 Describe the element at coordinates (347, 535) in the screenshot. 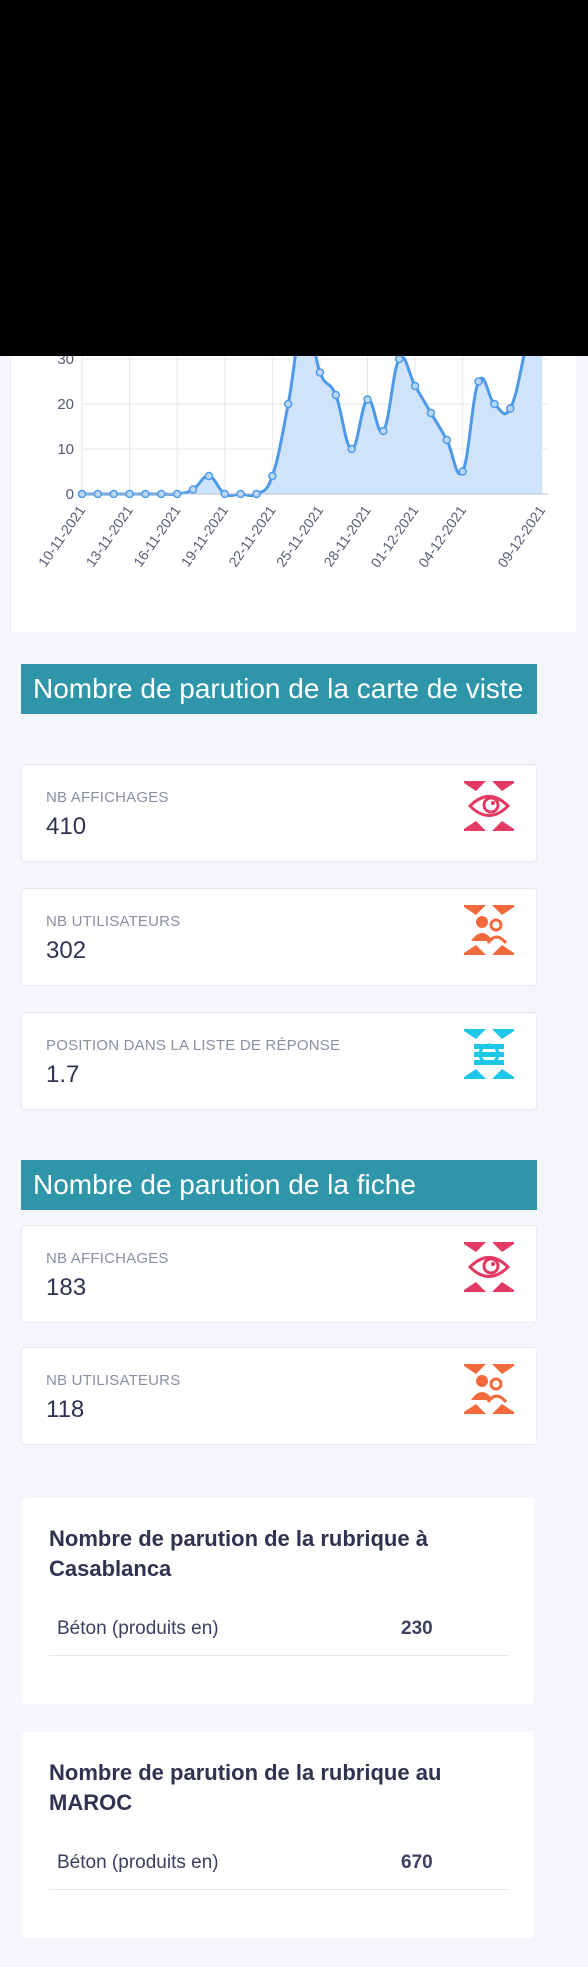

I see `x-tick-label: 28-11-2021` at that location.